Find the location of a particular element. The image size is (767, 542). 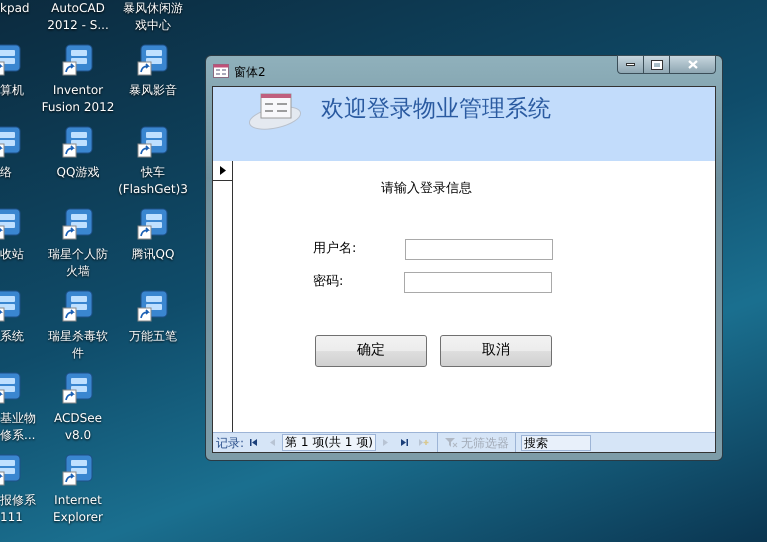

form-button: 取消 is located at coordinates (496, 350).